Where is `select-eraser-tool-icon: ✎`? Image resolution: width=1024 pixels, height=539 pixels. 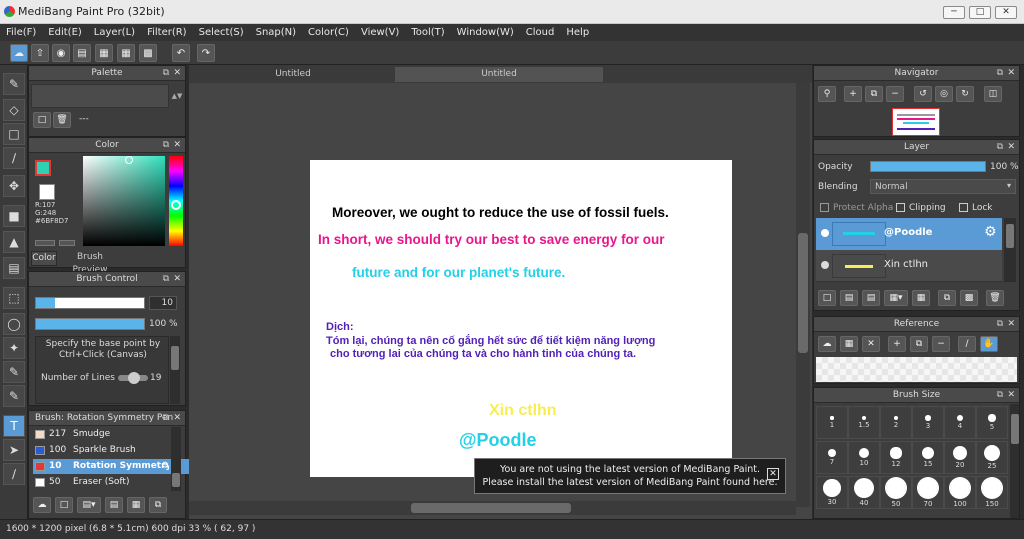 select-eraser-tool-icon: ✎ is located at coordinates (14, 396).